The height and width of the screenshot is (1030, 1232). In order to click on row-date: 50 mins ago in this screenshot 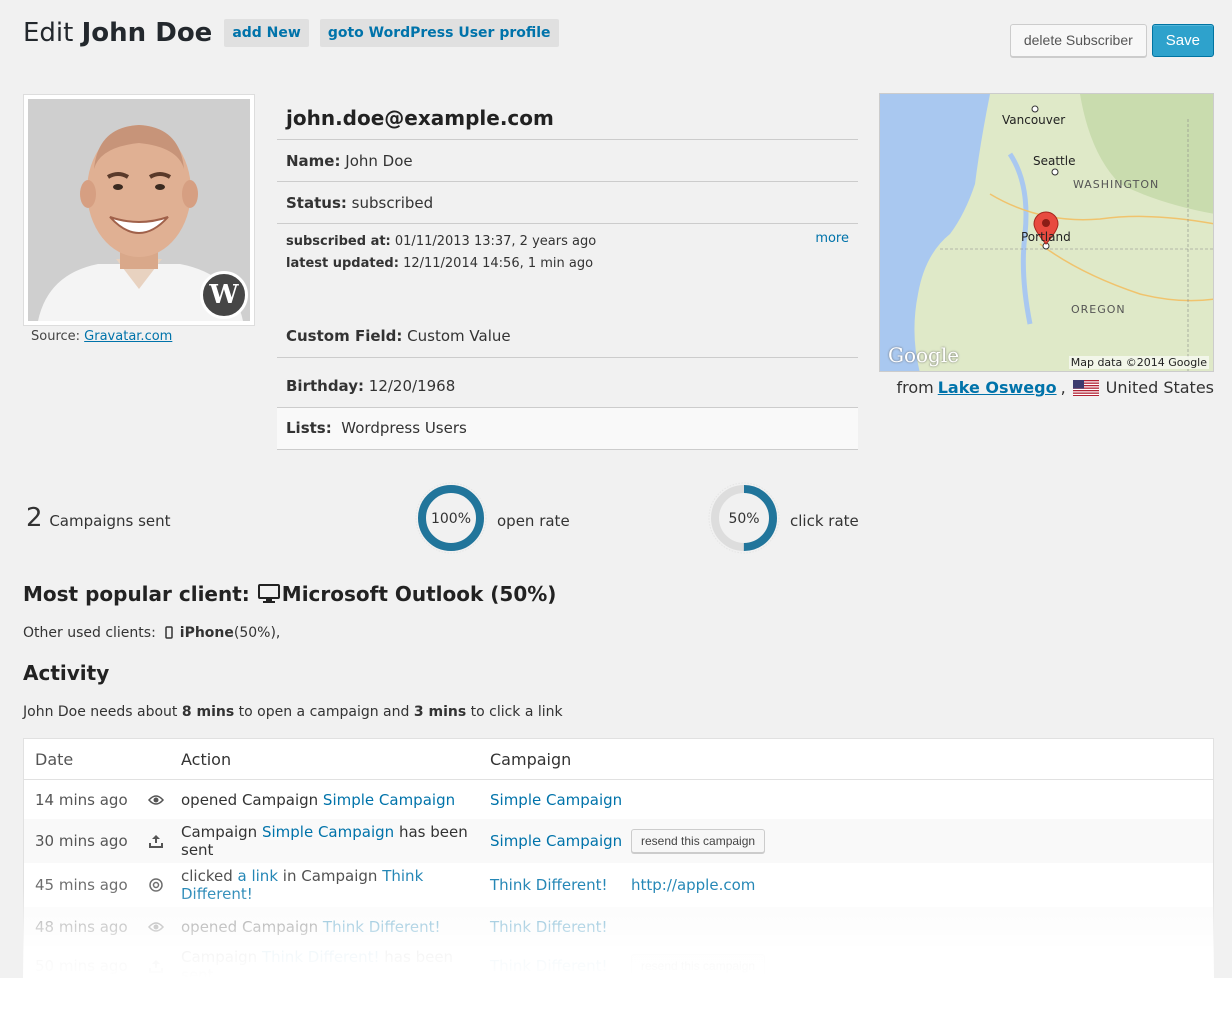, I will do `click(81, 966)`.